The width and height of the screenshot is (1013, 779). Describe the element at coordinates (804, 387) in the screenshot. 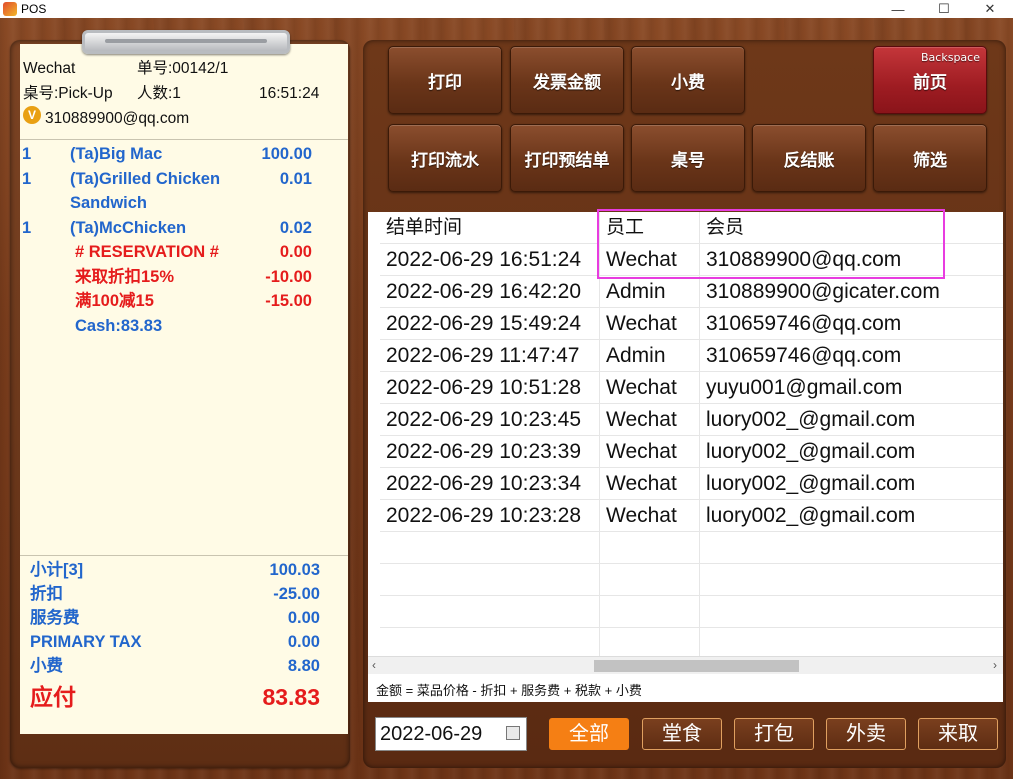

I see `cell-member: yuyu001@gmail.com` at that location.